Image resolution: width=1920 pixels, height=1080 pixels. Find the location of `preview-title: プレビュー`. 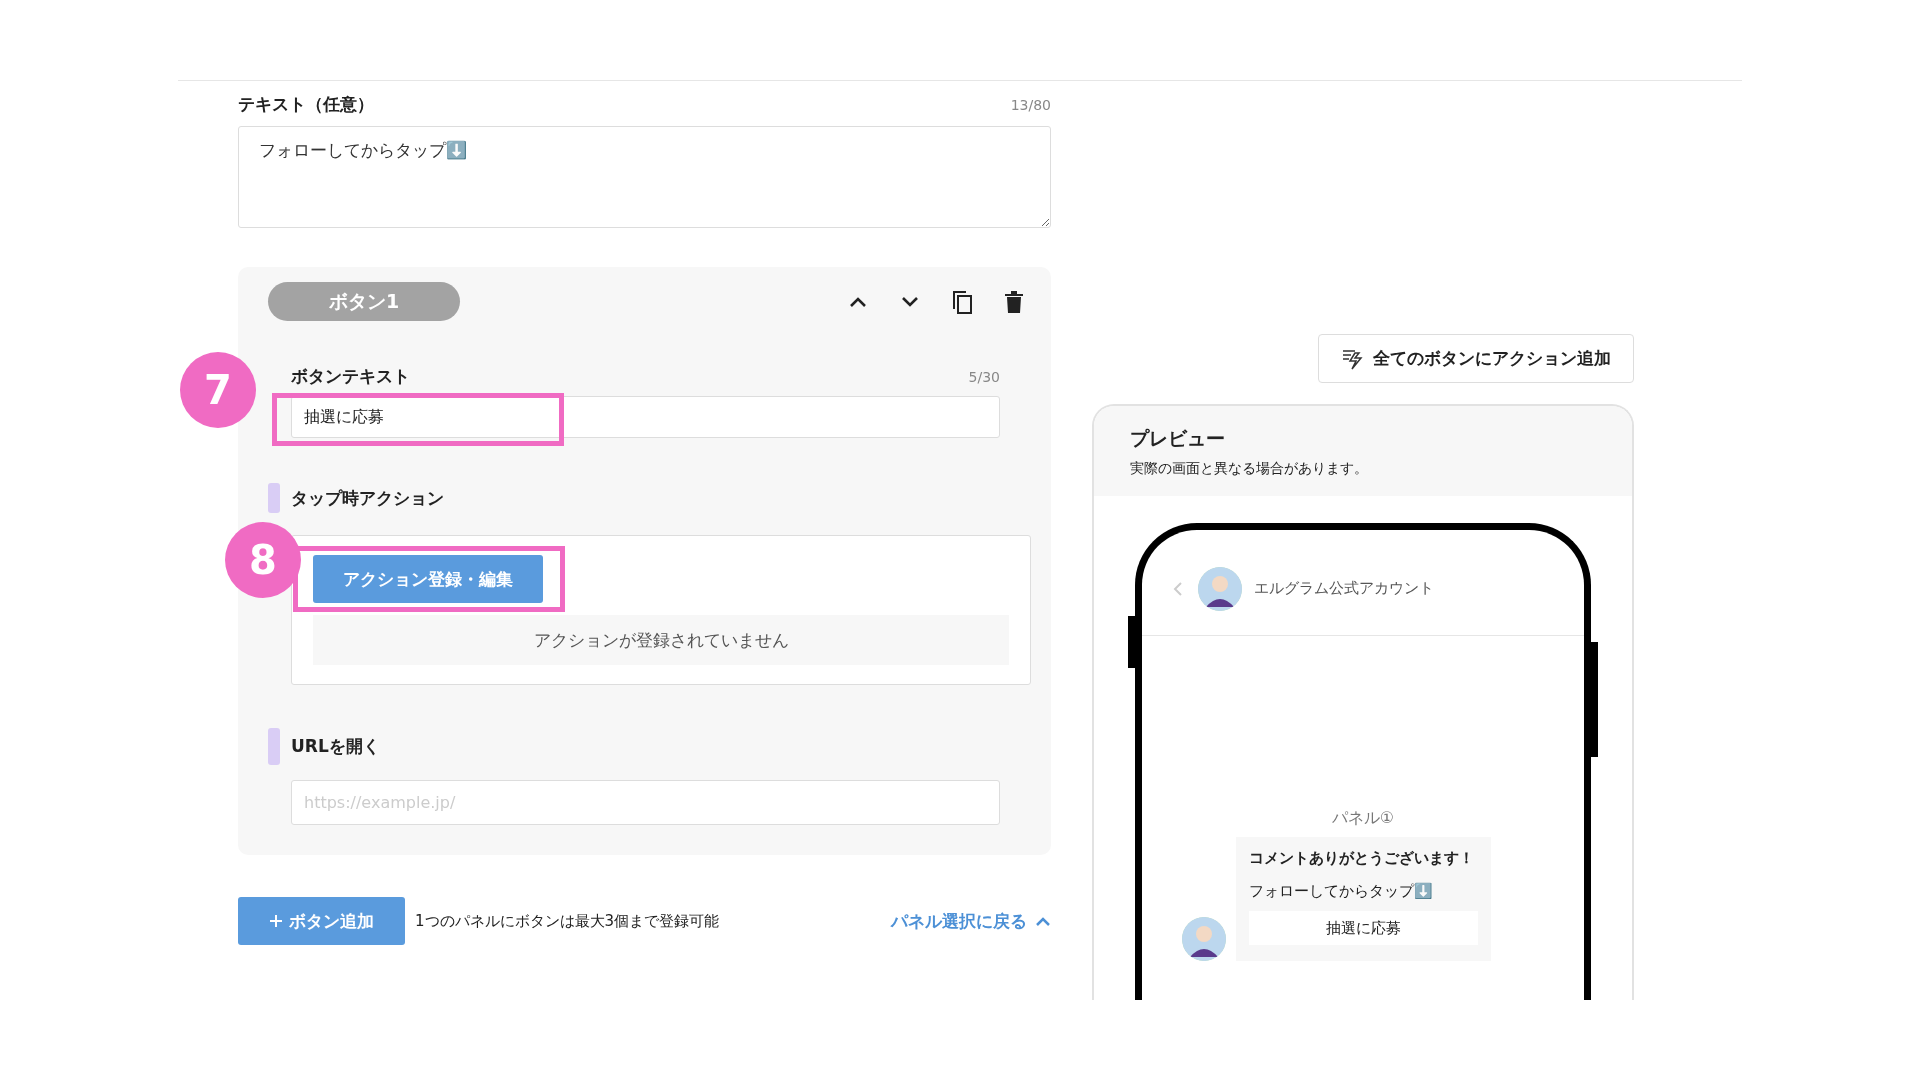

preview-title: プレビュー is located at coordinates (1178, 438).